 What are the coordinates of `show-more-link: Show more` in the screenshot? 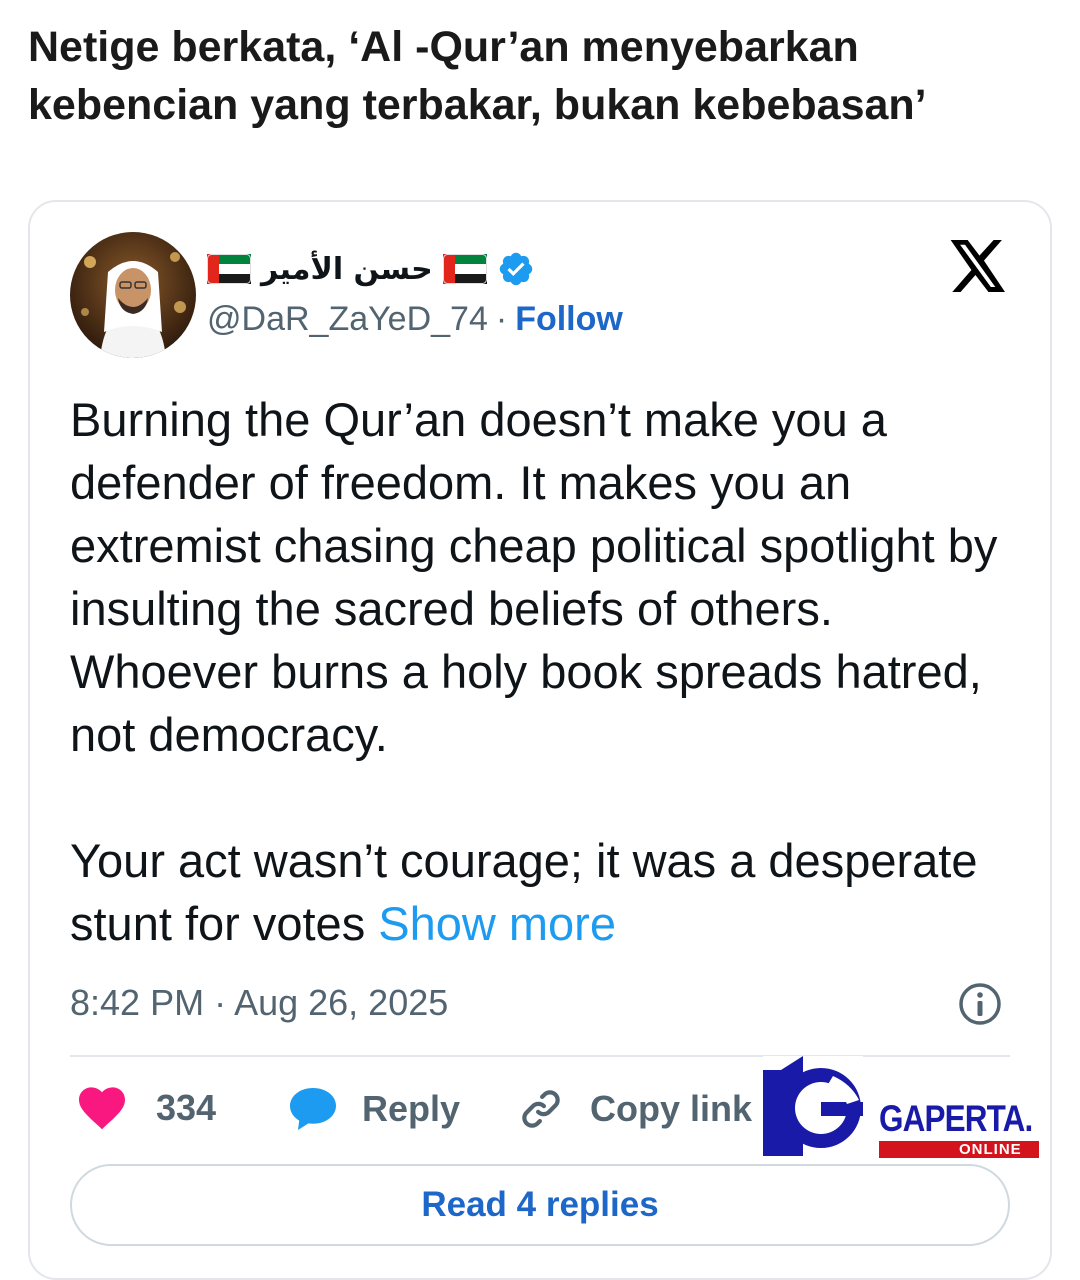 It's located at (497, 923).